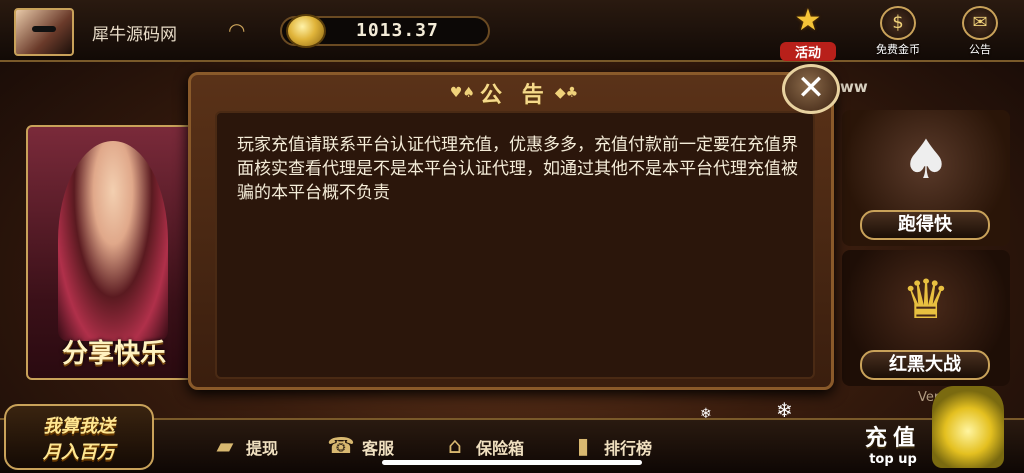 This screenshot has width=1024, height=473. What do you see at coordinates (808, 51) in the screenshot?
I see `activity-label: 活动` at bounding box center [808, 51].